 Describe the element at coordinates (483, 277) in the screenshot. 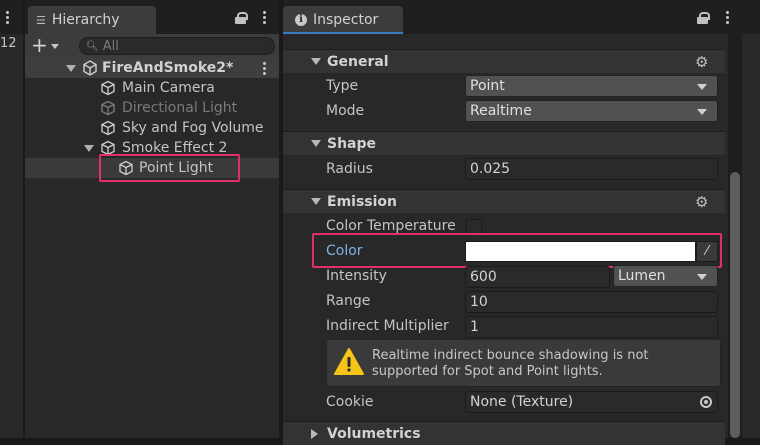

I see `intensity-value: 600` at that location.